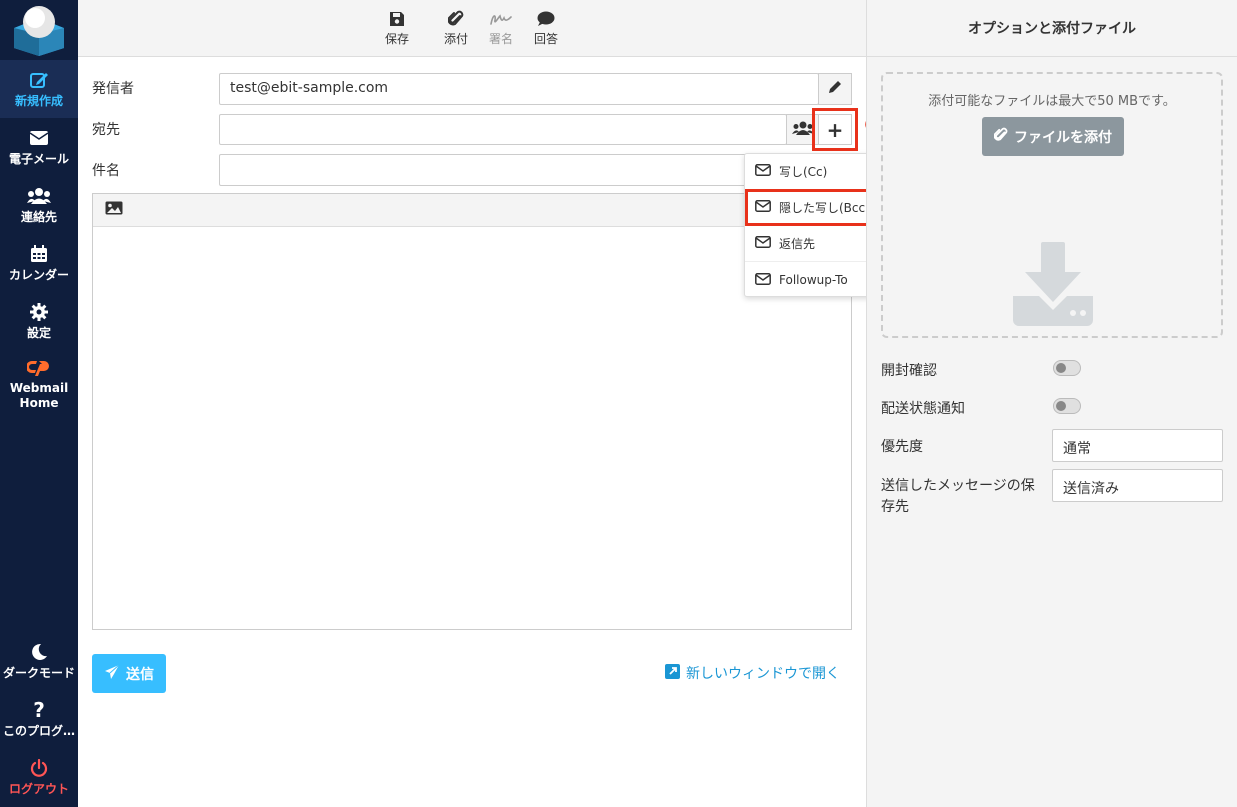  I want to click on attach-button: 添付, so click(456, 27).